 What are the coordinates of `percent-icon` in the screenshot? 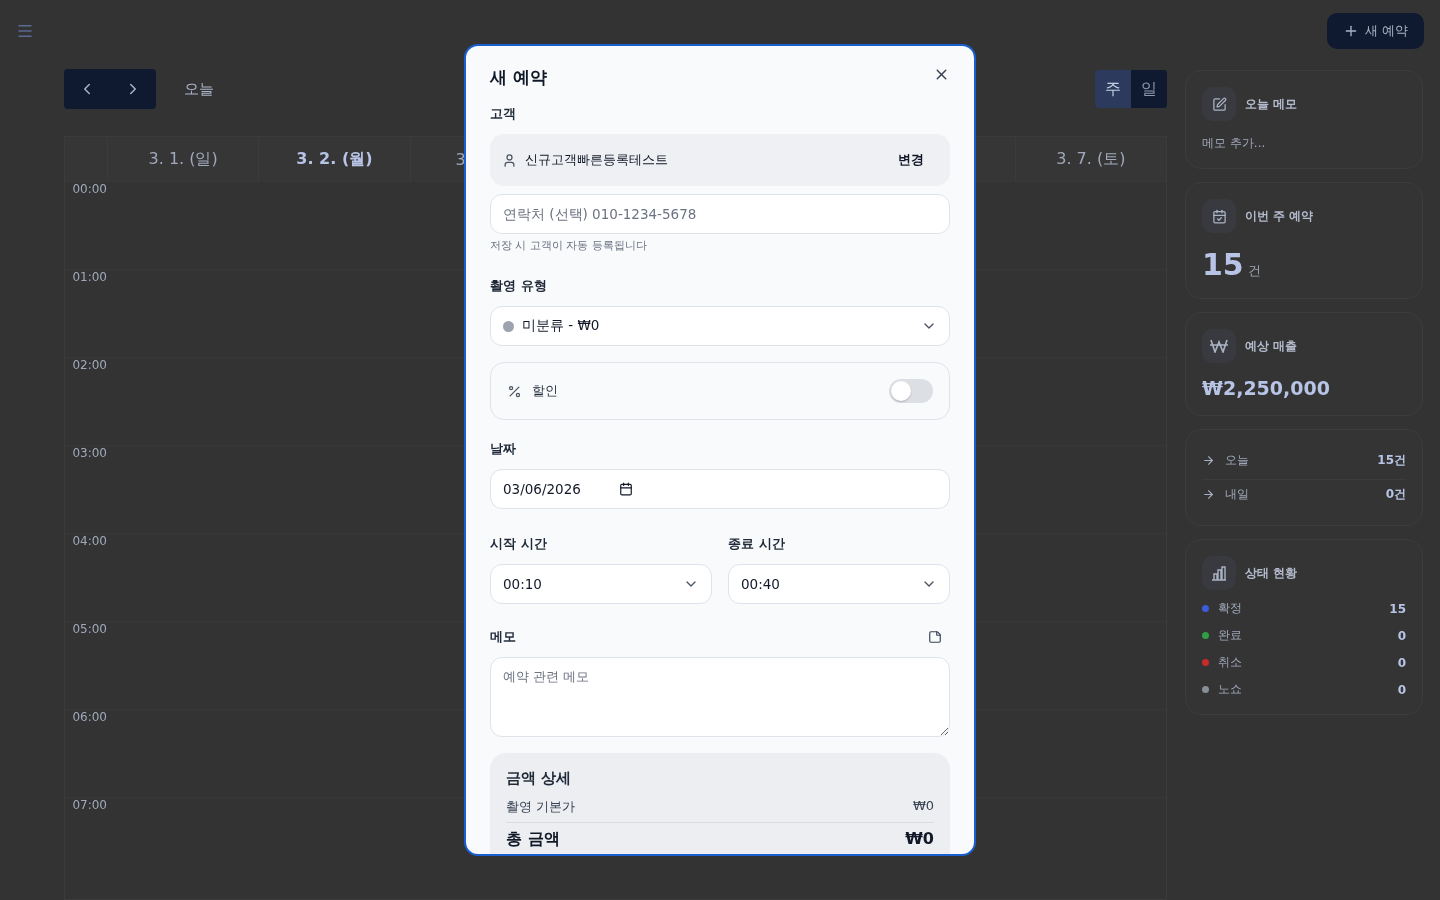 It's located at (514, 391).